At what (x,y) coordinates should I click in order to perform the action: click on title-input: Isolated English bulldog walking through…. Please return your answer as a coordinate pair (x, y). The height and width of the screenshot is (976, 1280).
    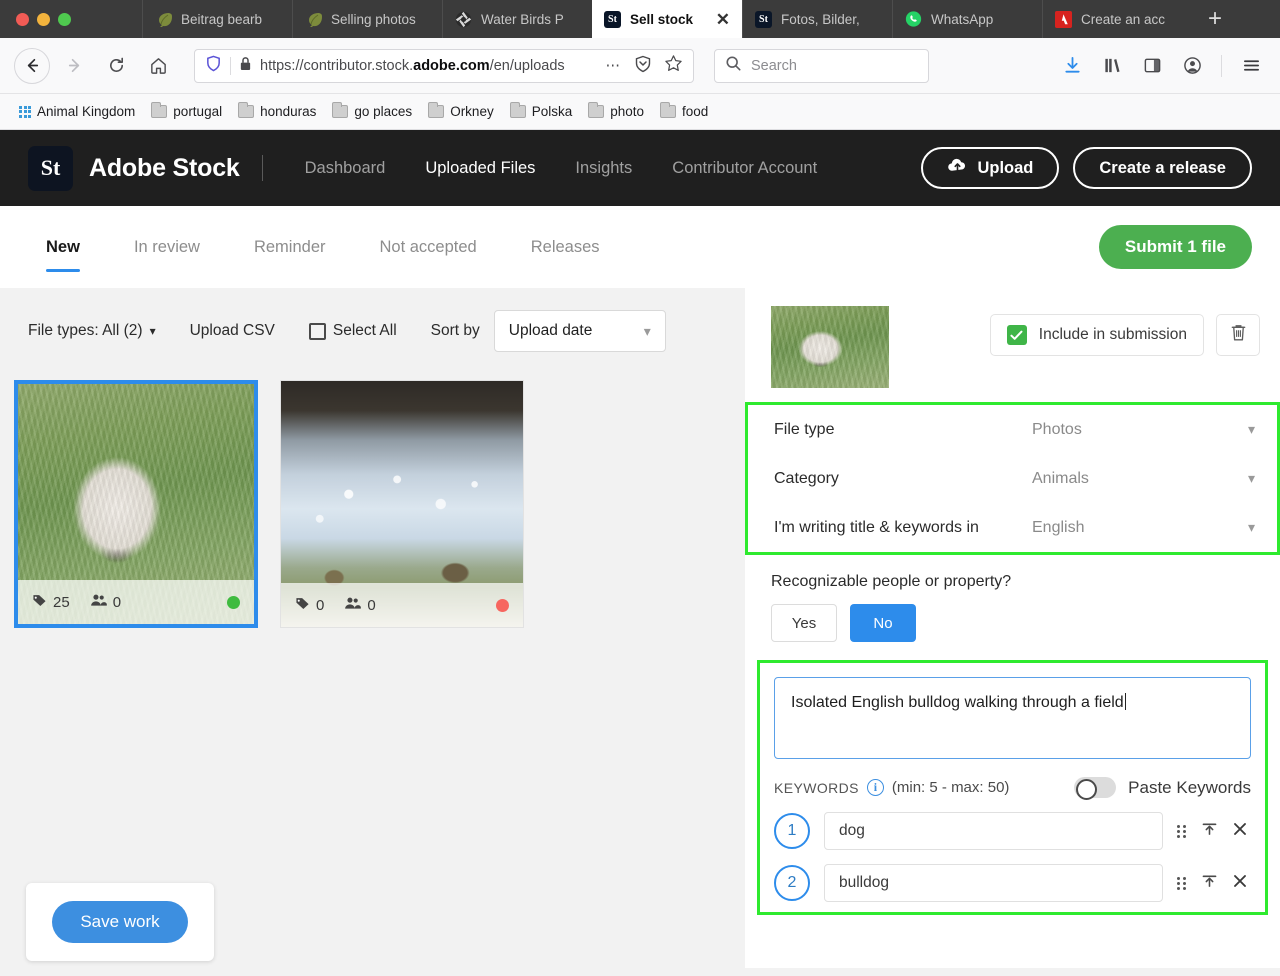
    Looking at the image, I should click on (1012, 718).